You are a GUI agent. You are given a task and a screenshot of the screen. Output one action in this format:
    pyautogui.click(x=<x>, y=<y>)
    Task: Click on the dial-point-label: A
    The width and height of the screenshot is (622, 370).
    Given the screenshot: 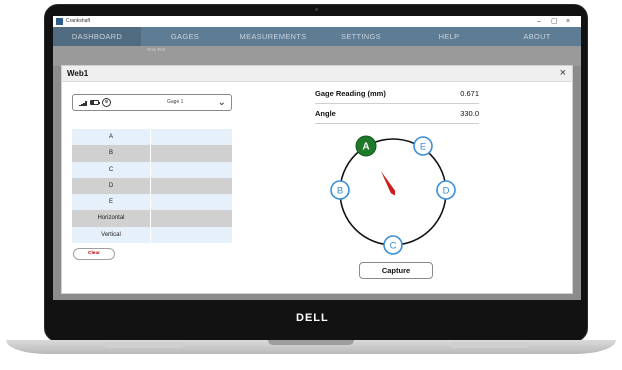 What is the action you would take?
    pyautogui.click(x=365, y=147)
    